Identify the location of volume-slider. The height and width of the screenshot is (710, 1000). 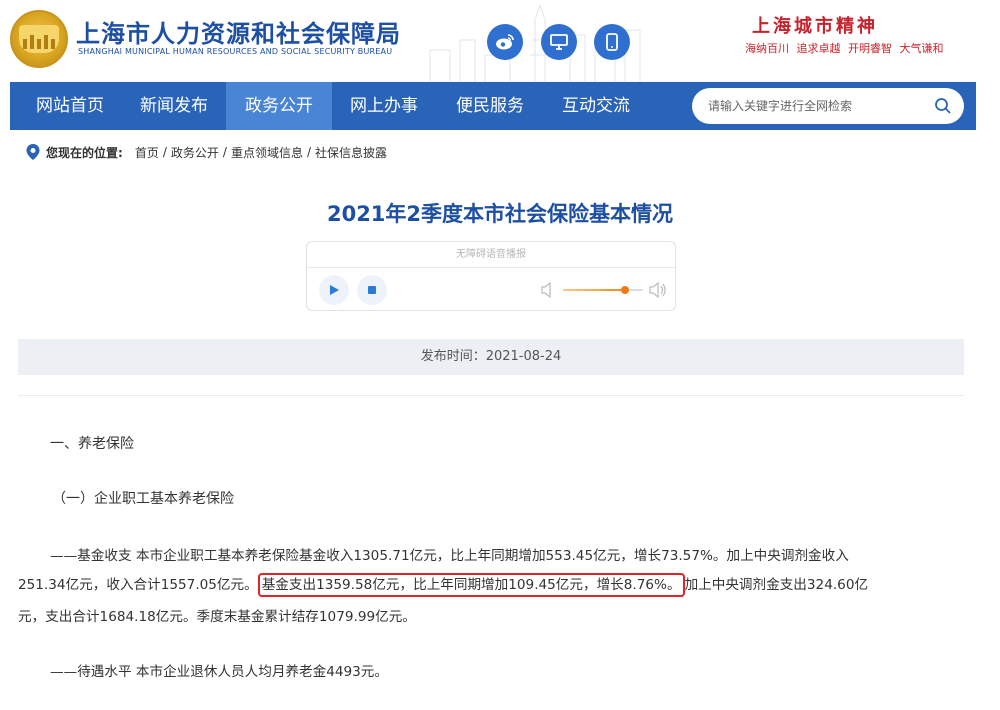
(603, 290).